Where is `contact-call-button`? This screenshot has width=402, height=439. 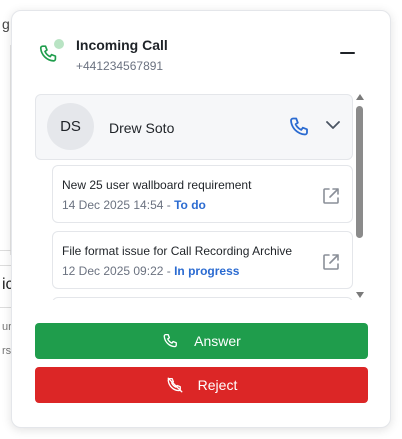
contact-call-button is located at coordinates (300, 127).